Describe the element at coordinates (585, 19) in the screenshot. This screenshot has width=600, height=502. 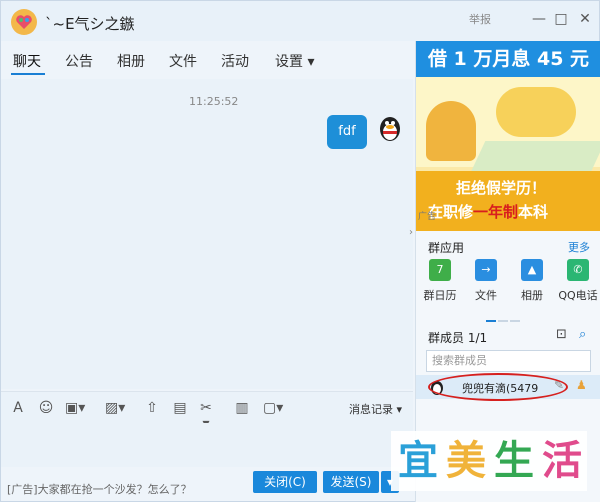
I see `close-button: ✕` at that location.